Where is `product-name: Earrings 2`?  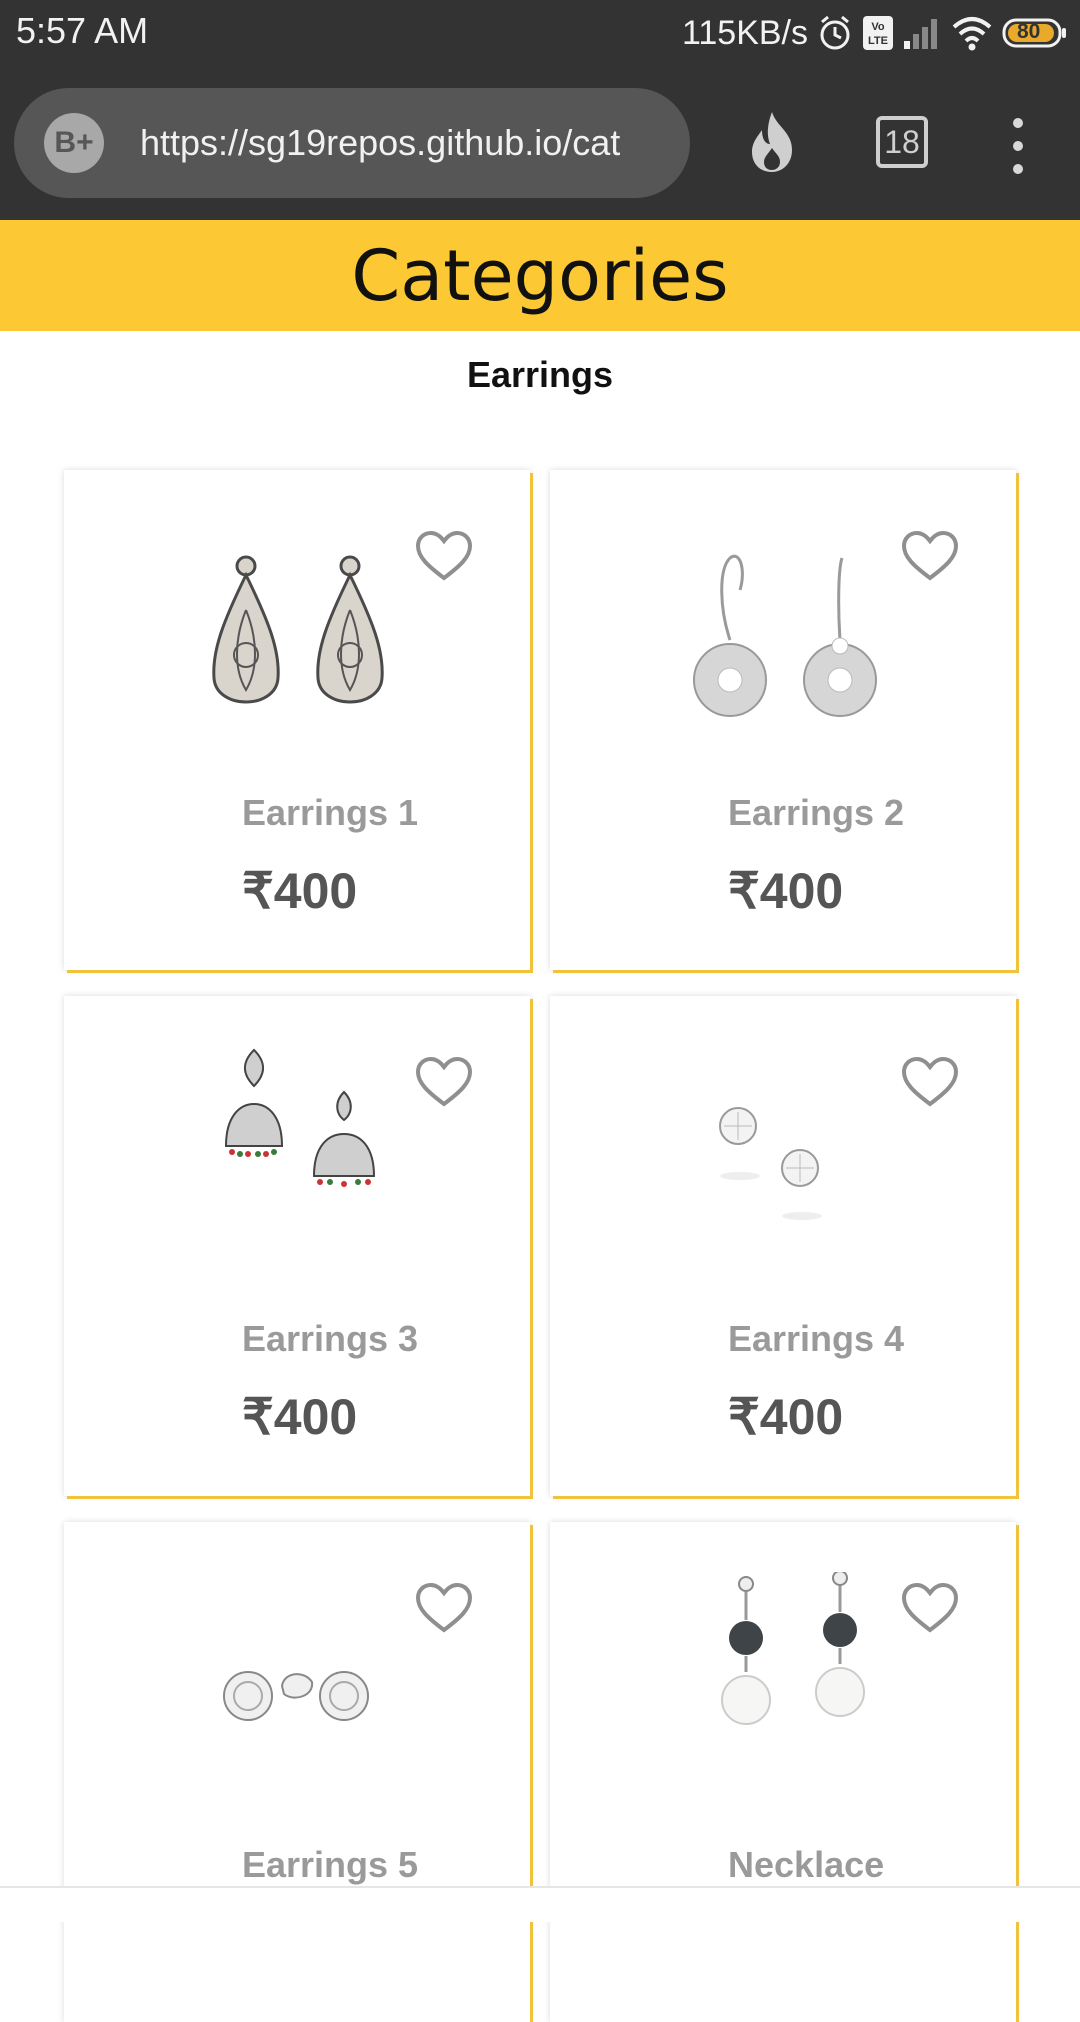 product-name: Earrings 2 is located at coordinates (816, 813).